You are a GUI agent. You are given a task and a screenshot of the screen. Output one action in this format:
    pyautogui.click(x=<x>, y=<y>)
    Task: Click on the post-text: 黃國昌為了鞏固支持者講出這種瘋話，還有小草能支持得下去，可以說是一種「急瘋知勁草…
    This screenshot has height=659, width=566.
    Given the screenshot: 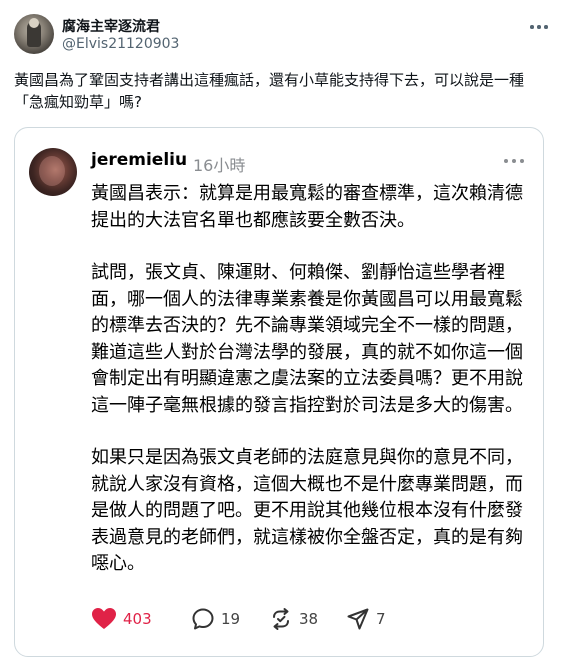 What is the action you would take?
    pyautogui.click(x=269, y=91)
    